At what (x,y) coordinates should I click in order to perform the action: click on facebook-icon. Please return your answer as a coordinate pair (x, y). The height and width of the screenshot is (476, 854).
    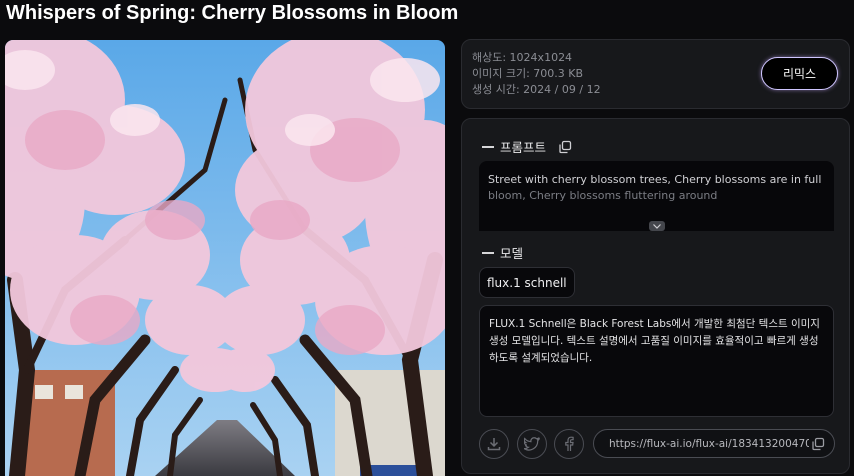
    Looking at the image, I should click on (569, 443).